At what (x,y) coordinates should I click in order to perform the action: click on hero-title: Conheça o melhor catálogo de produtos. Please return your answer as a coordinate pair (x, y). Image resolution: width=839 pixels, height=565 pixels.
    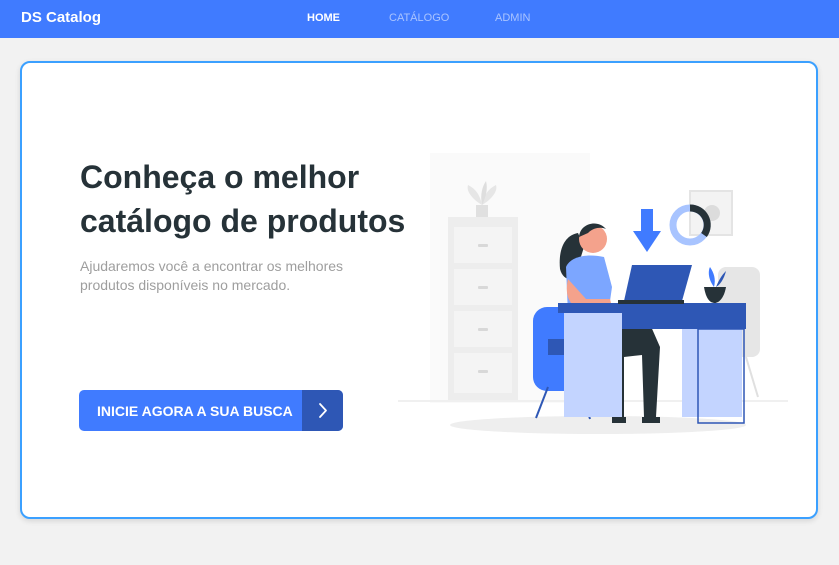
    Looking at the image, I should click on (243, 199).